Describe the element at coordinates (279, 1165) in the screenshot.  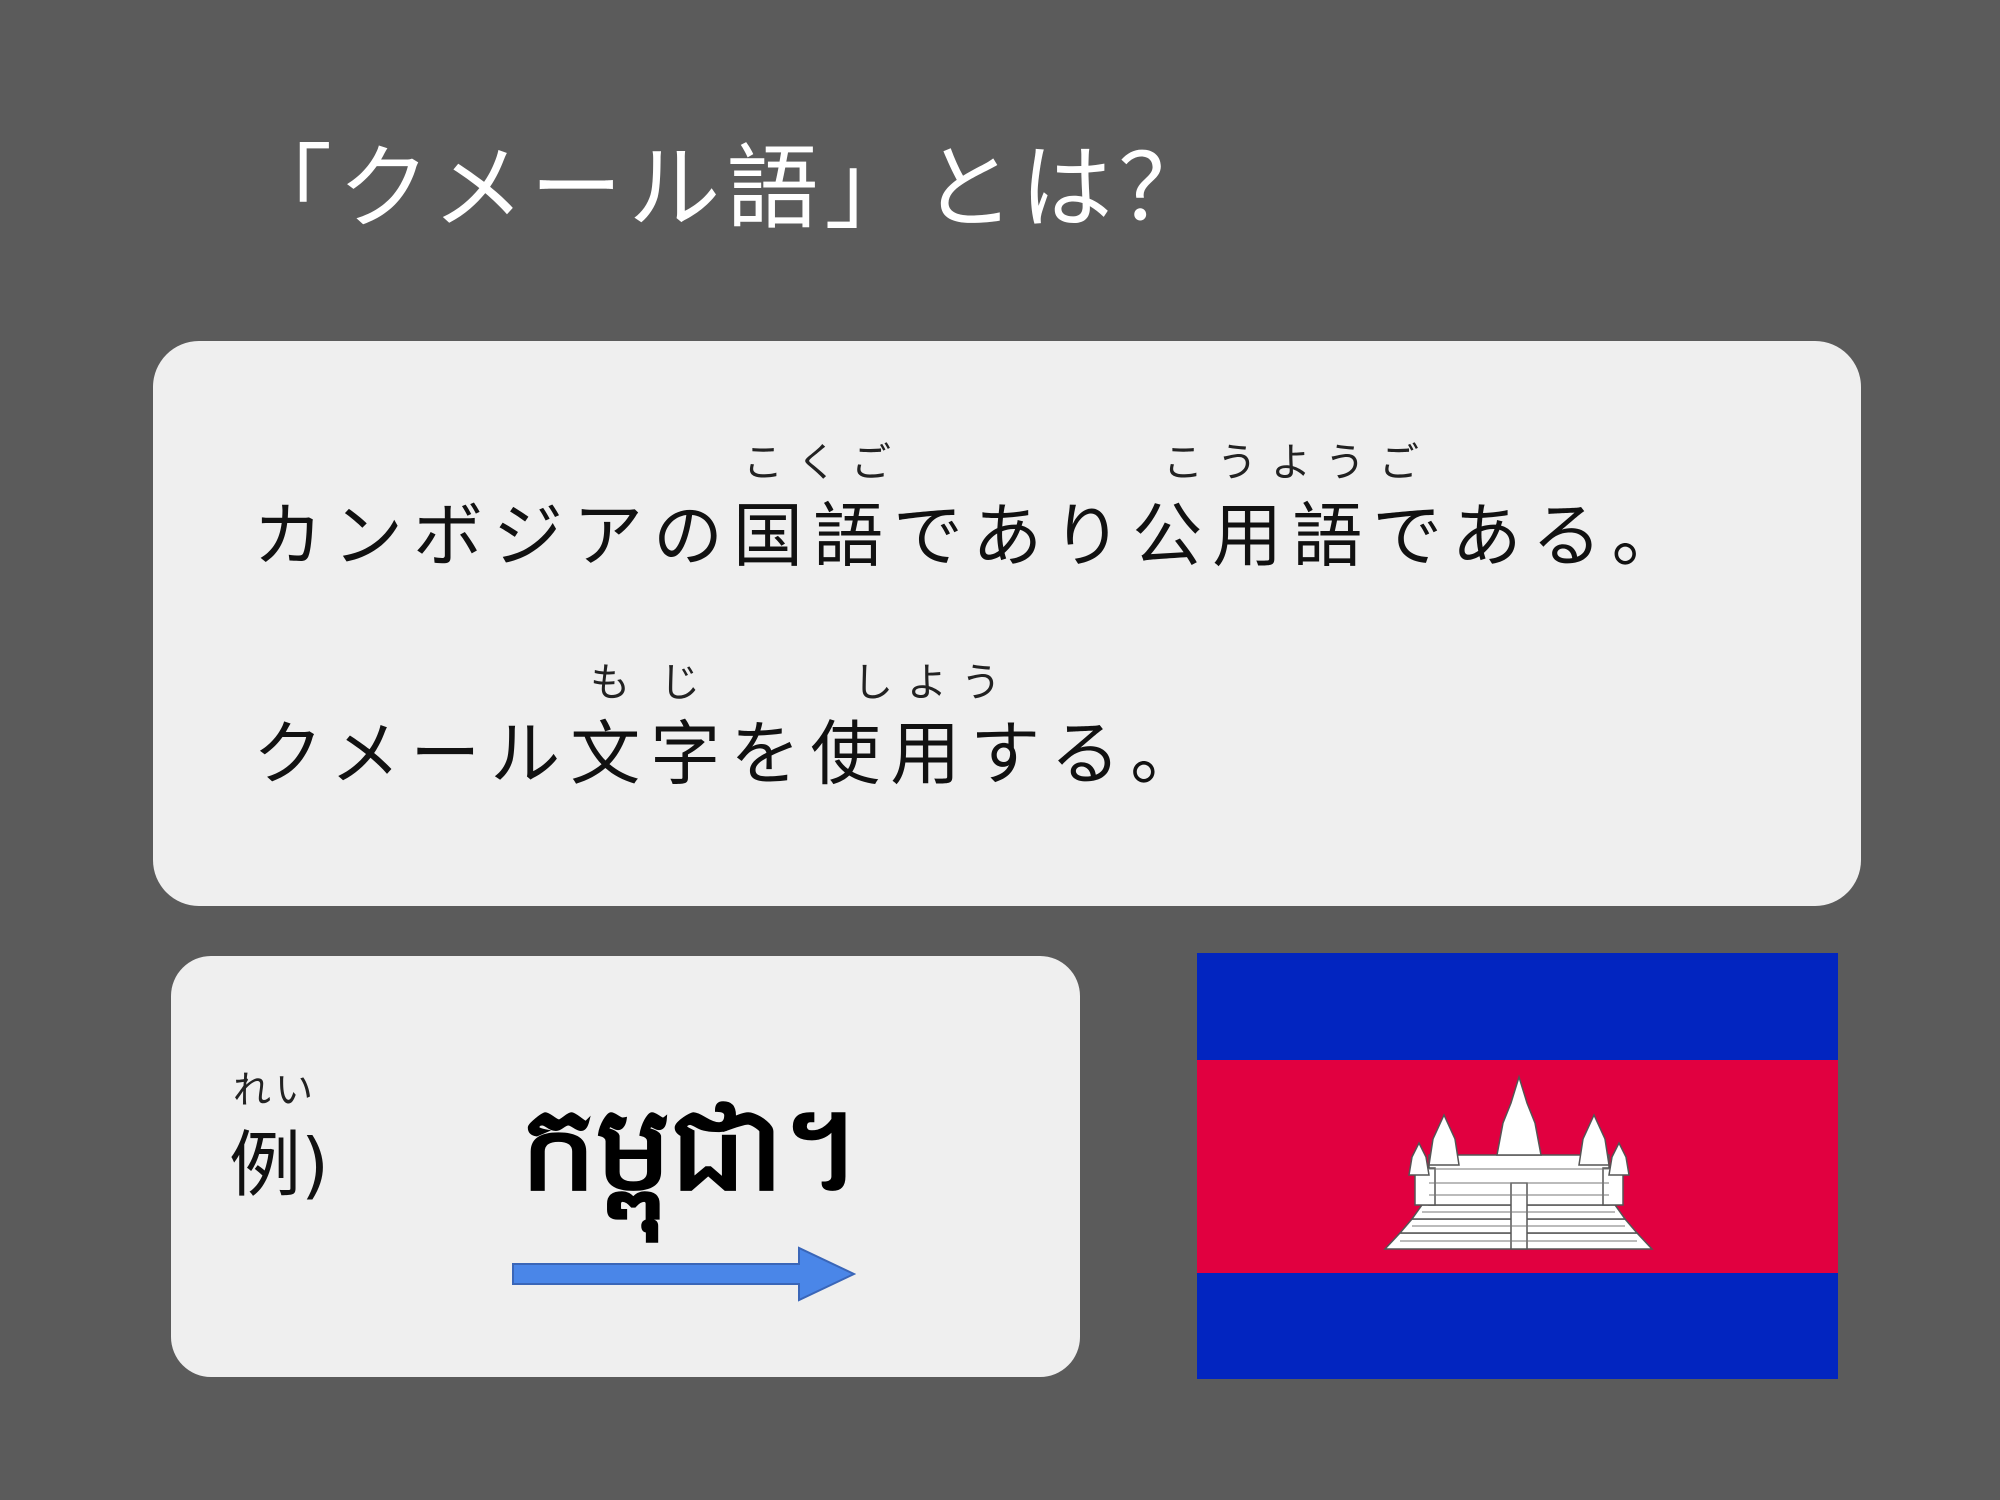
I see `example-label: 例)` at that location.